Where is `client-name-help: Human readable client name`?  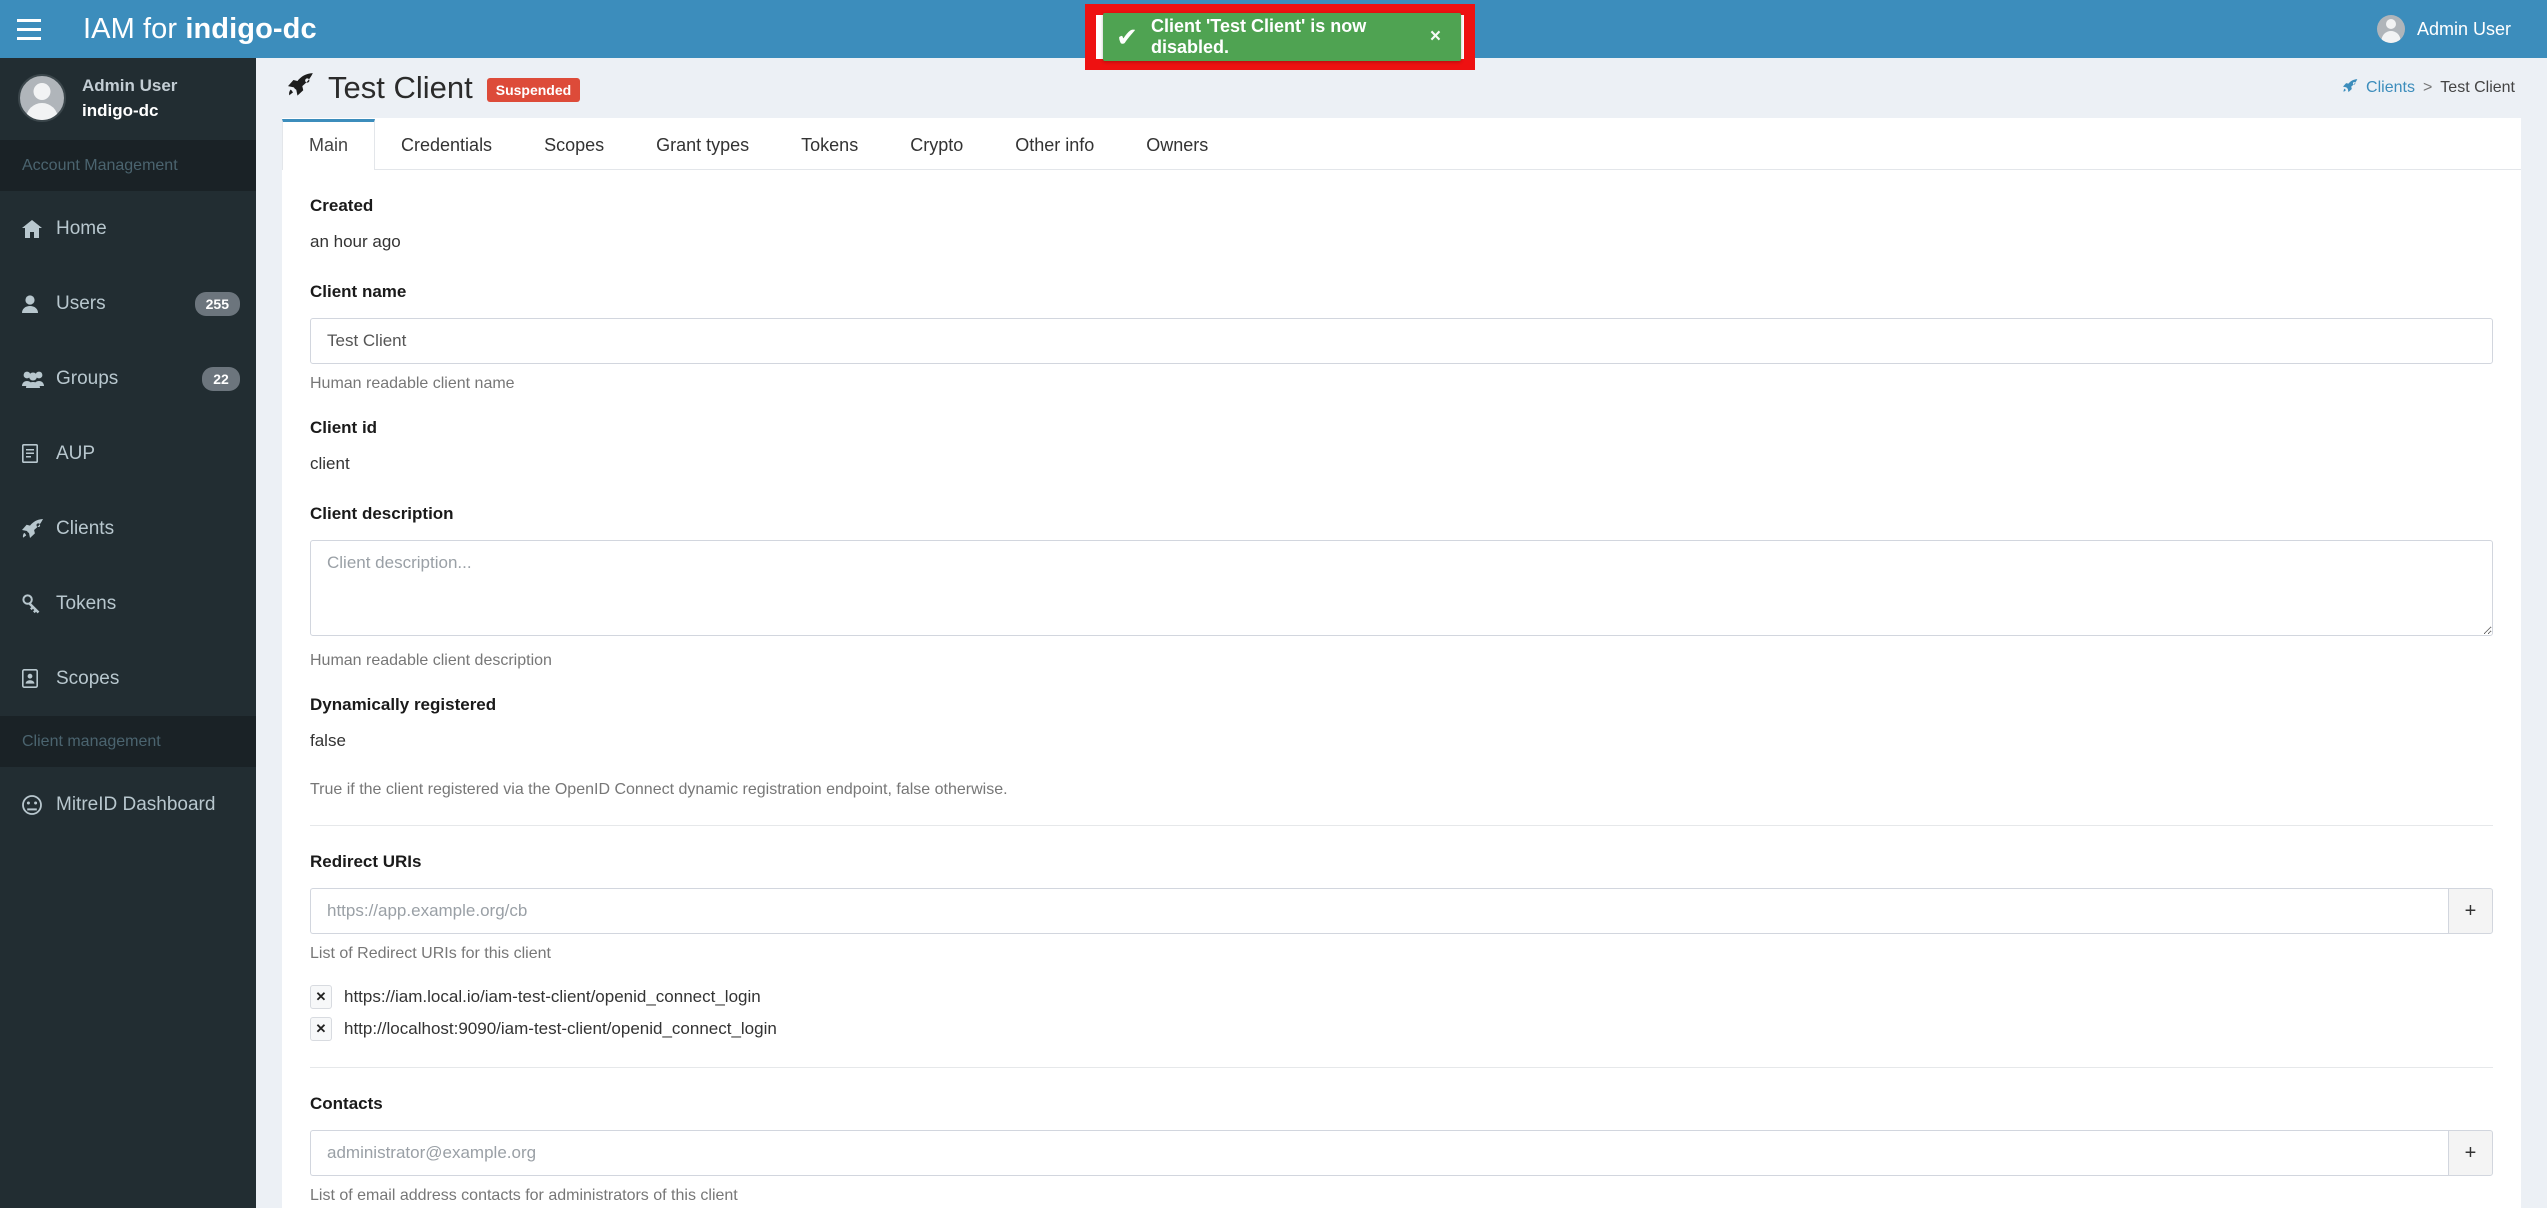 client-name-help: Human readable client name is located at coordinates (412, 383).